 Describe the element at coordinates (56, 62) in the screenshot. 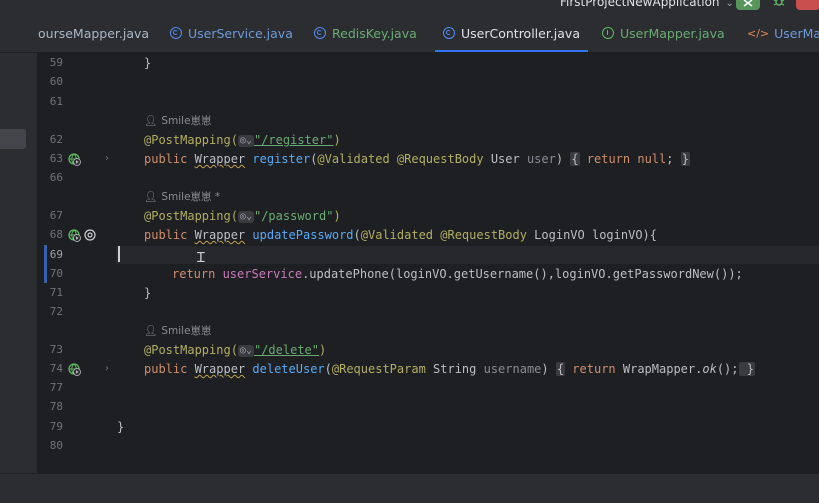

I see `line-number: 59` at that location.